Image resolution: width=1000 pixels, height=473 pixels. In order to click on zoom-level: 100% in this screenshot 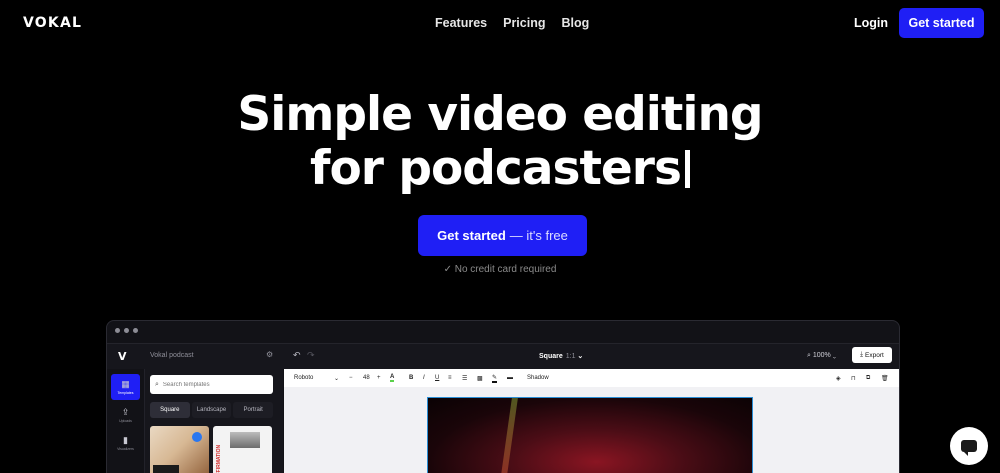, I will do `click(821, 355)`.